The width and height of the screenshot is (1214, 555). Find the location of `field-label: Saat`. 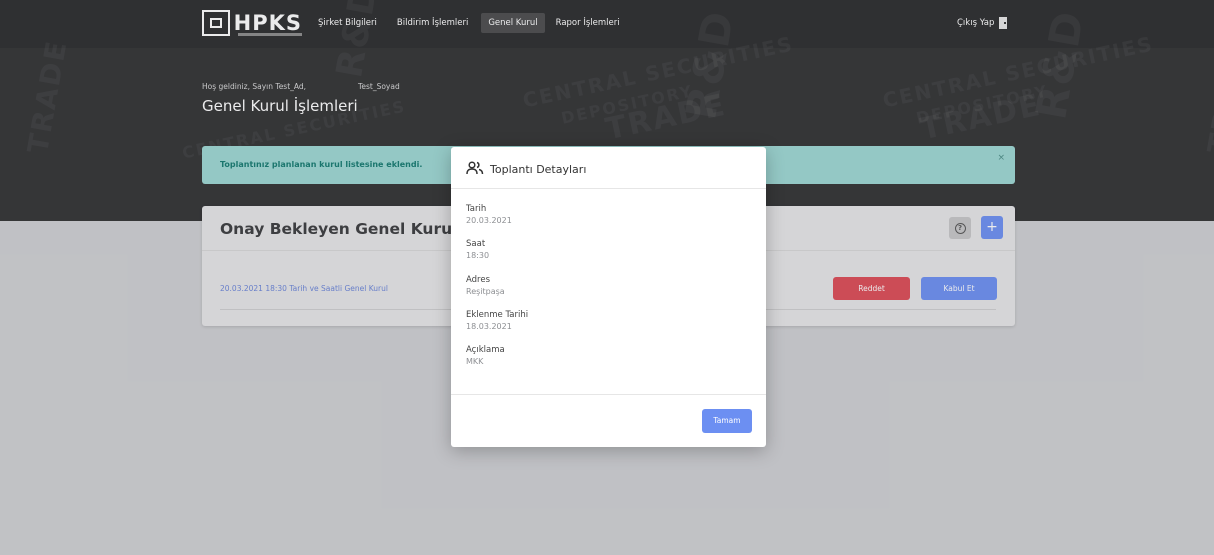

field-label: Saat is located at coordinates (476, 244).